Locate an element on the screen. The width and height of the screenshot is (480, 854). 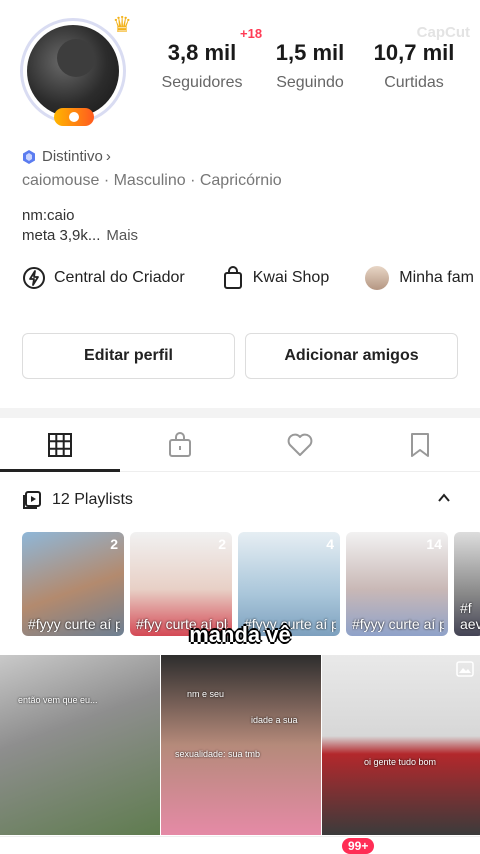
badge-label: Distintivo is located at coordinates (72, 156).